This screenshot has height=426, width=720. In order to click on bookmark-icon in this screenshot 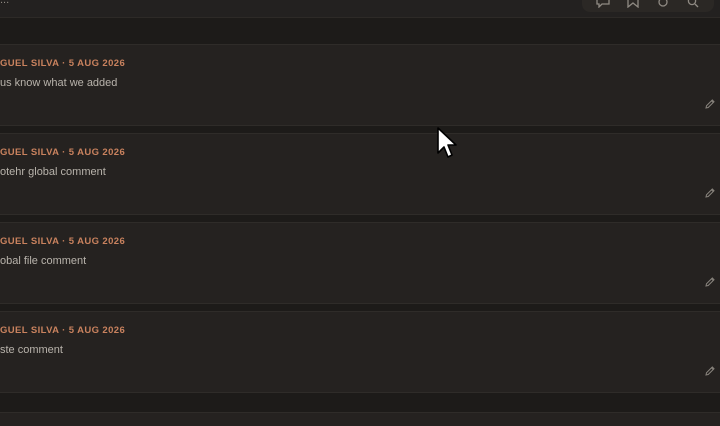, I will do `click(633, 4)`.